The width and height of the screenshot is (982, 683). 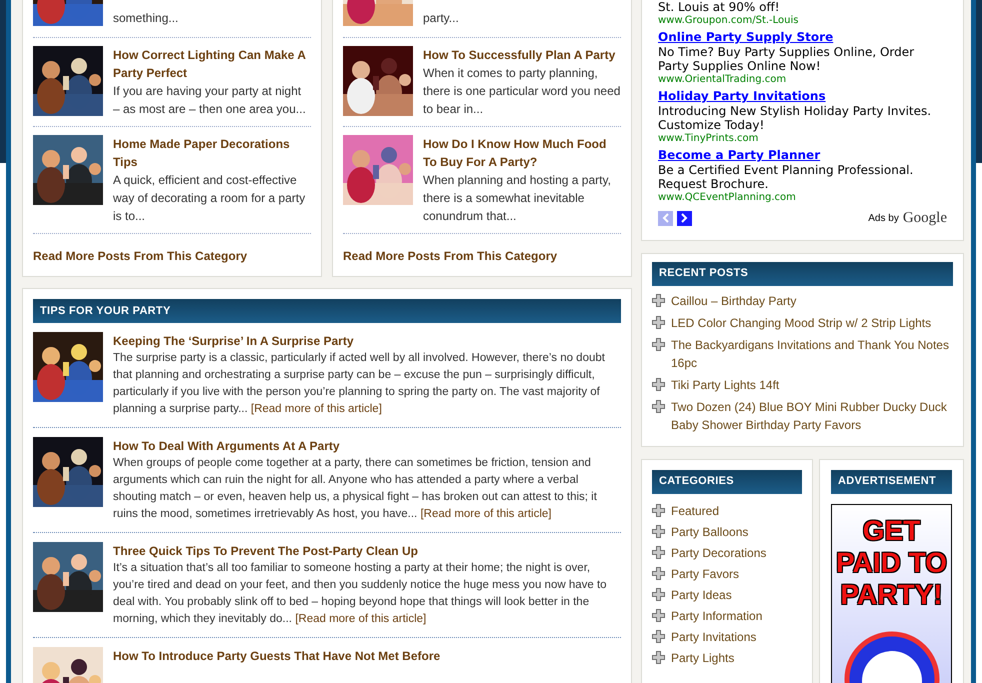 I want to click on category-link: Party Information, so click(x=716, y=615).